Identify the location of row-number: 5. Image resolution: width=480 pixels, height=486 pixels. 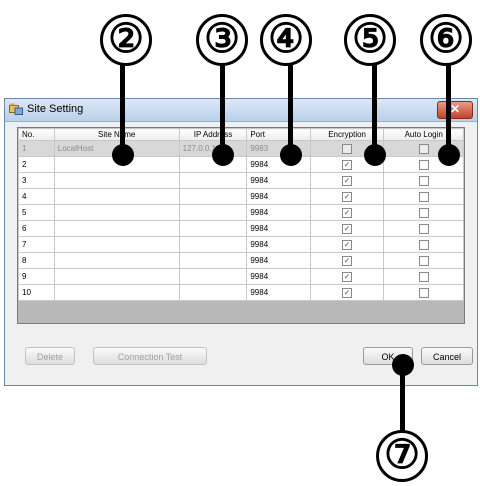
(36, 212).